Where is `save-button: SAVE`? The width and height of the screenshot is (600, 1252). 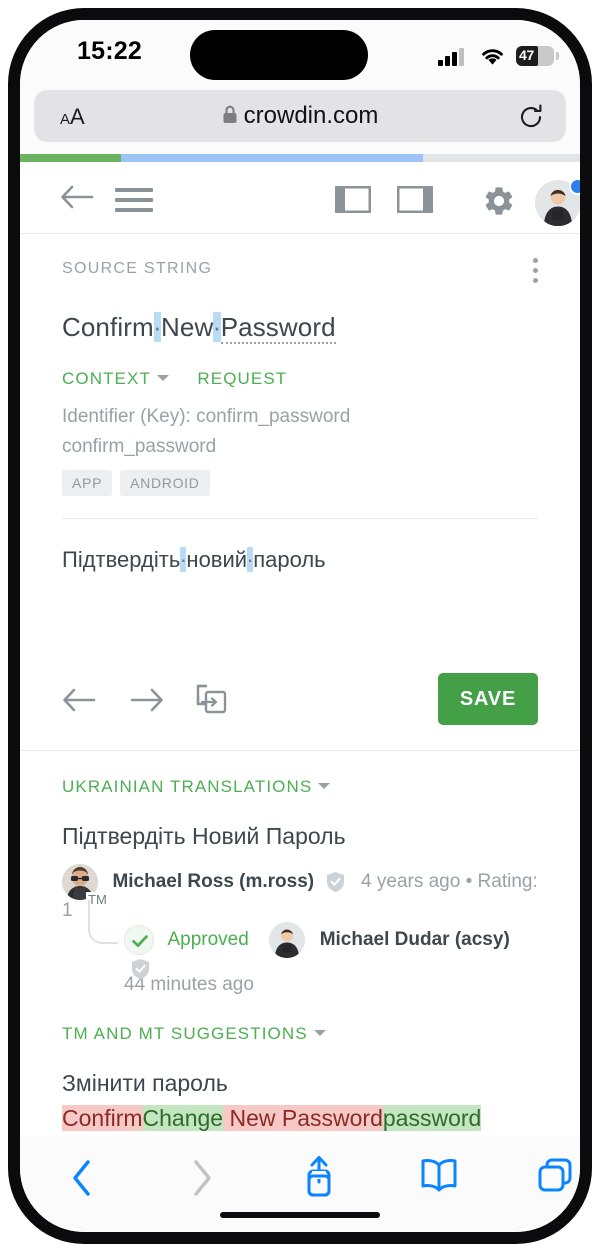 save-button: SAVE is located at coordinates (488, 699).